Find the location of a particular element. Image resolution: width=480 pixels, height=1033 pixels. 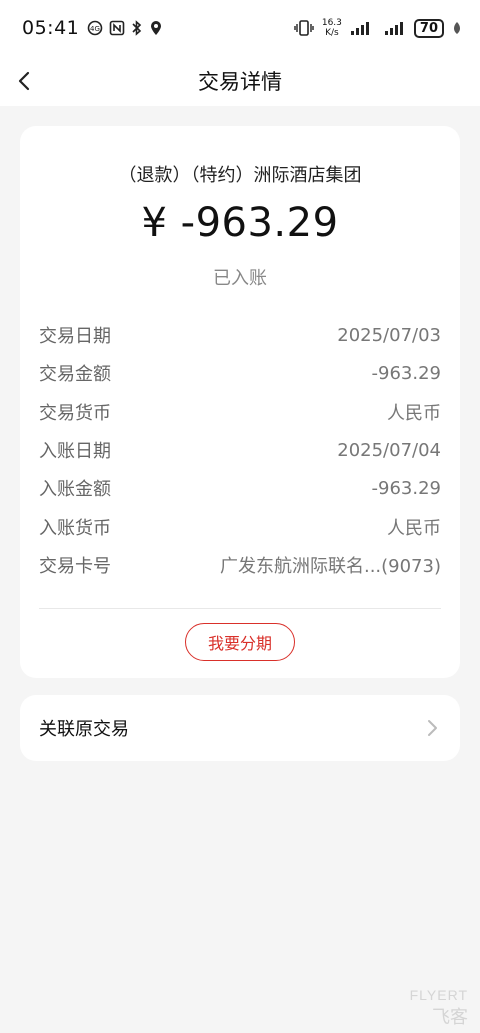

detail-row-posting-amount: 入账金额 -963.29 is located at coordinates (240, 488).